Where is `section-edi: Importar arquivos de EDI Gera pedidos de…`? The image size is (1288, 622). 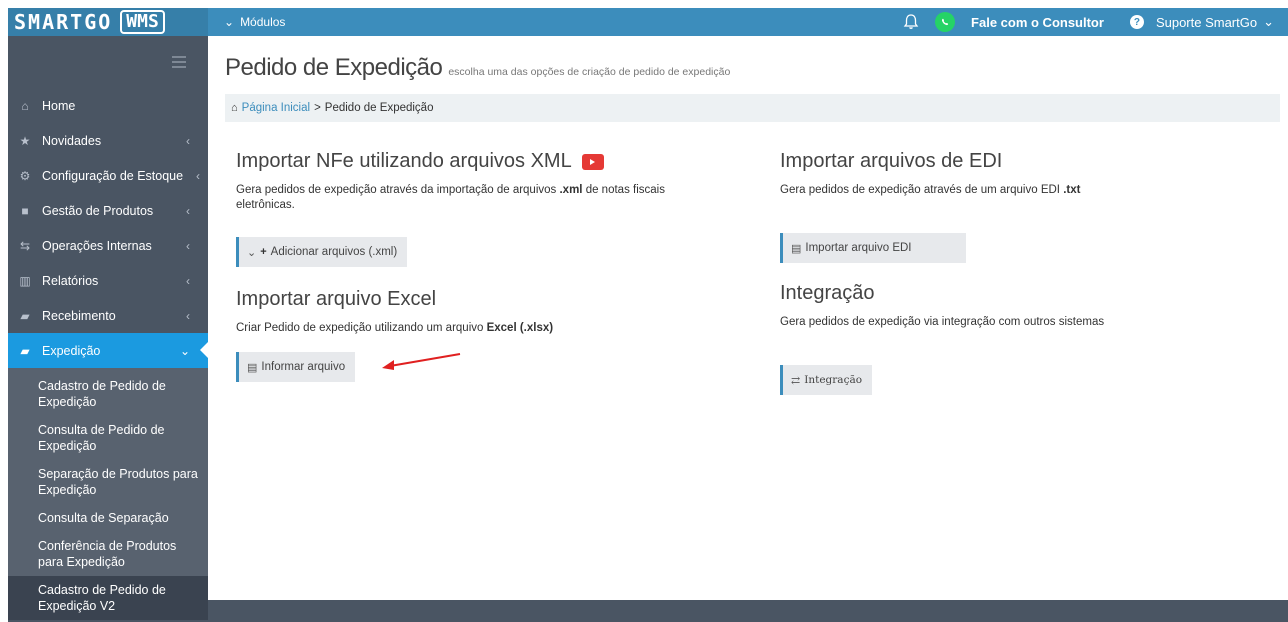
section-edi: Importar arquivos de EDI Gera pedidos de… is located at coordinates (1030, 174).